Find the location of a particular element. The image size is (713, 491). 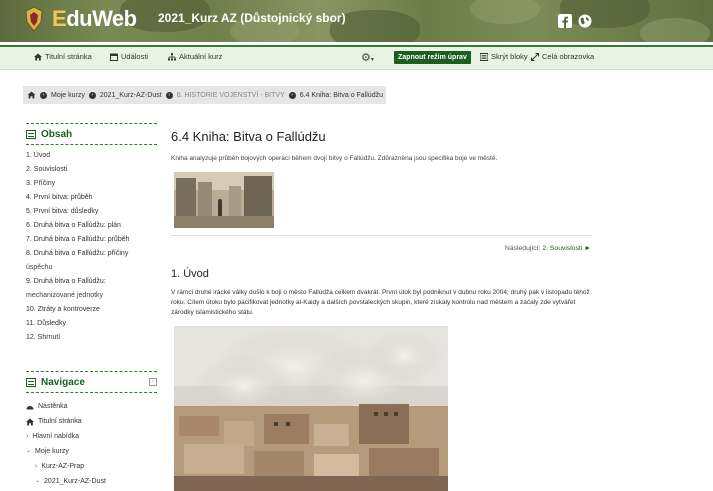

toc-item: 6. Druhá bitva o Fallúdžu: plán is located at coordinates (91, 226).